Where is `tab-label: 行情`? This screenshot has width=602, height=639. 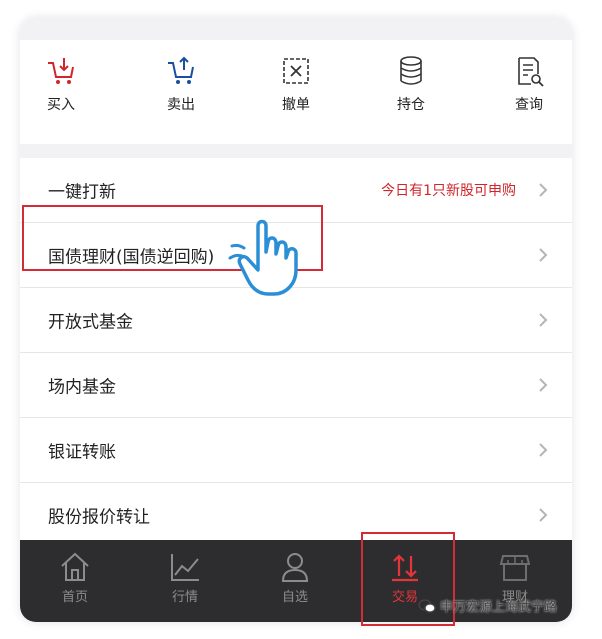 tab-label: 行情 is located at coordinates (184, 597).